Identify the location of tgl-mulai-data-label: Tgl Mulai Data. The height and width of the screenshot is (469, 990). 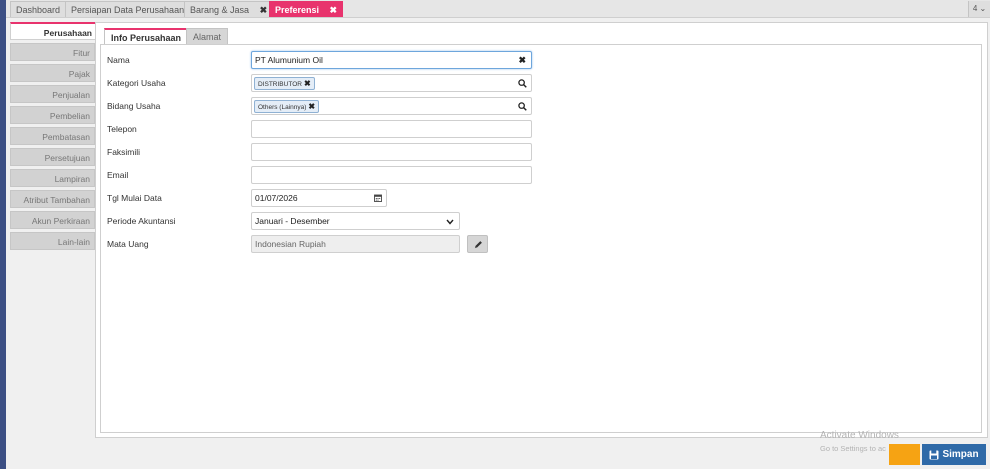
(134, 198).